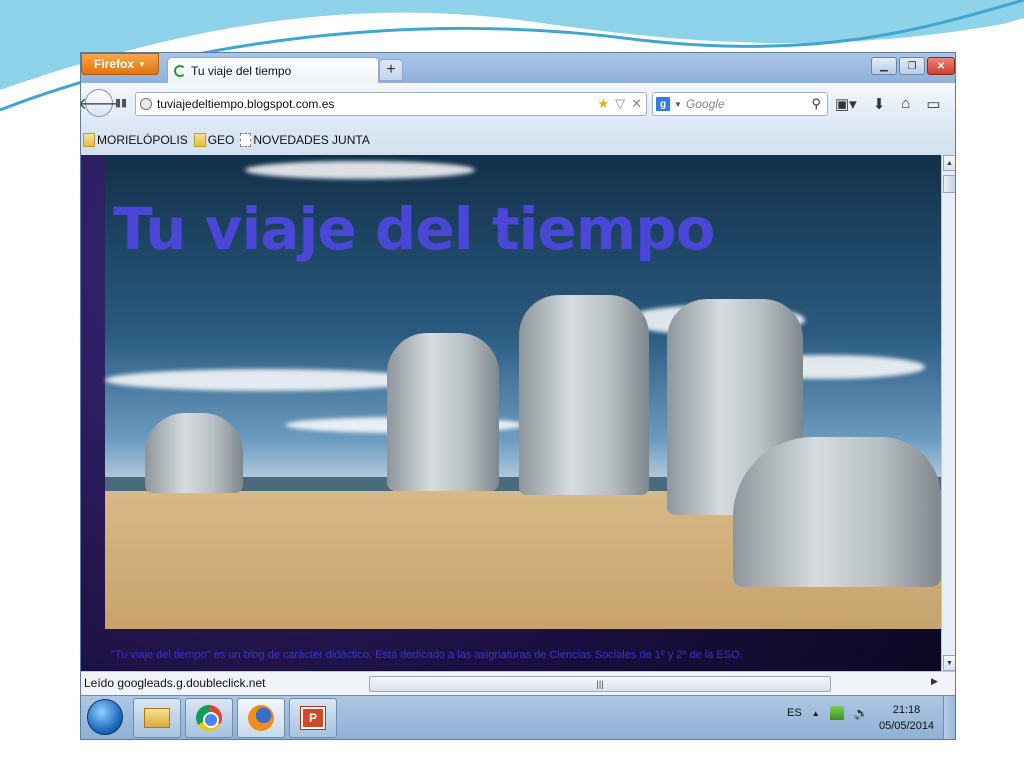 The width and height of the screenshot is (1024, 768). I want to click on close-button: ✕, so click(941, 66).